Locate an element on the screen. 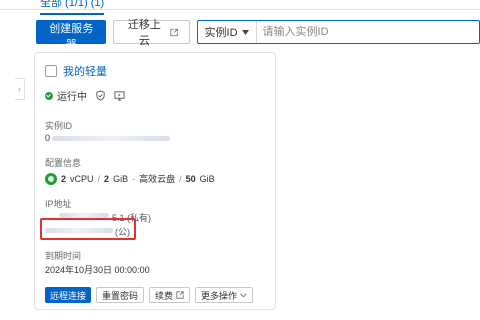 The width and height of the screenshot is (480, 320). memory-unit: GiB is located at coordinates (121, 178).